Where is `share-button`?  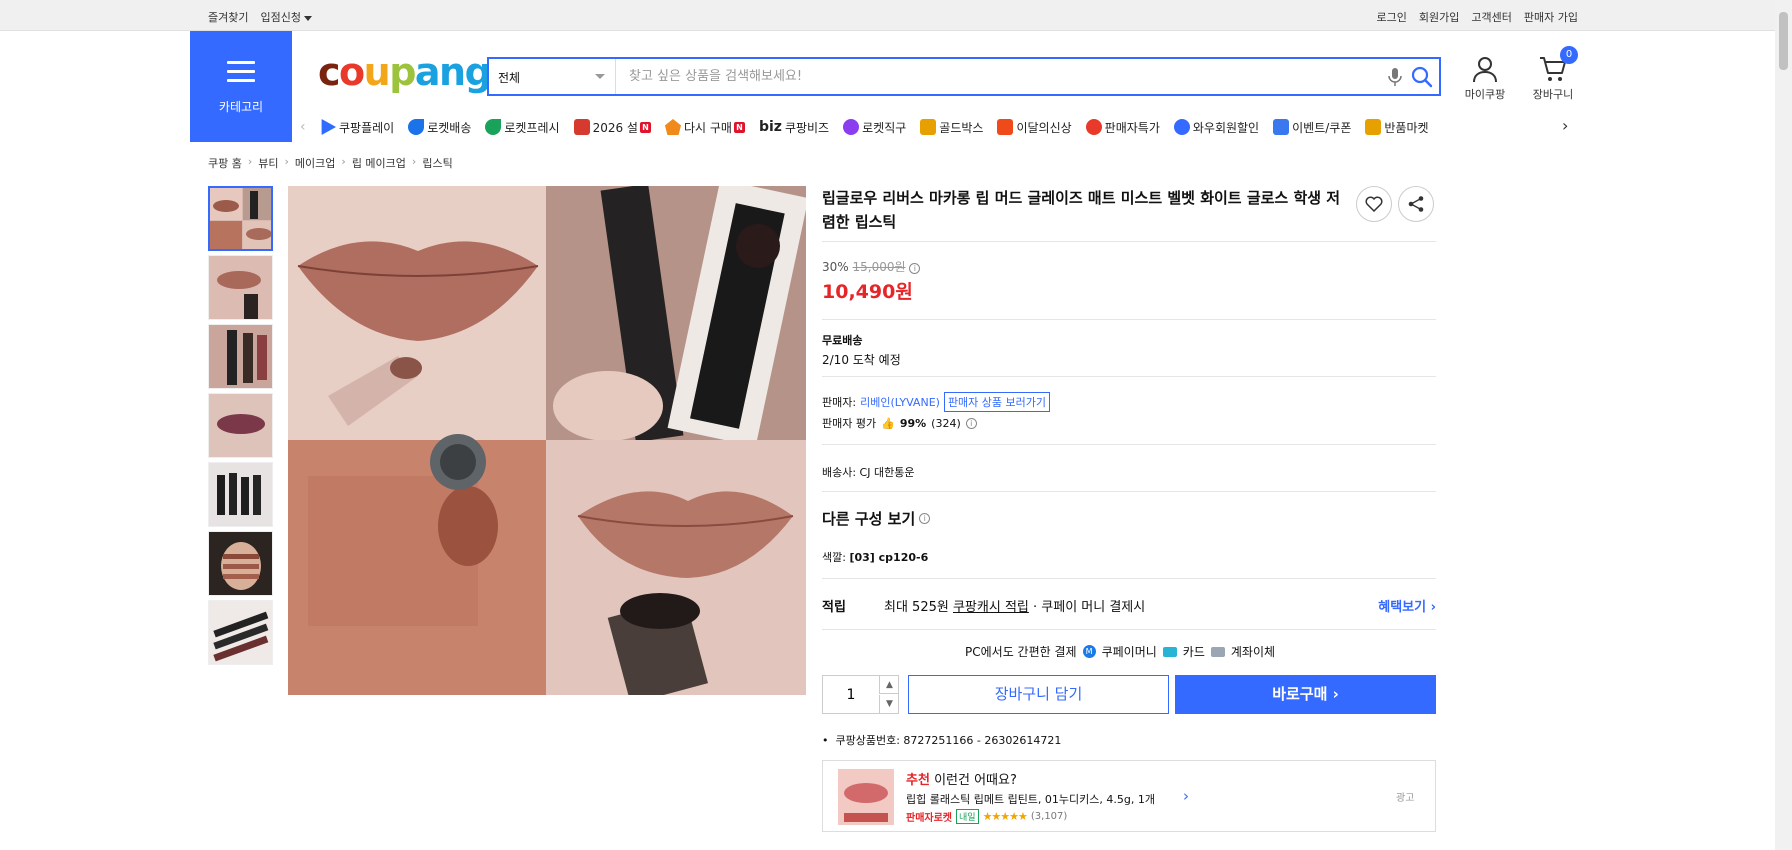 share-button is located at coordinates (1416, 204).